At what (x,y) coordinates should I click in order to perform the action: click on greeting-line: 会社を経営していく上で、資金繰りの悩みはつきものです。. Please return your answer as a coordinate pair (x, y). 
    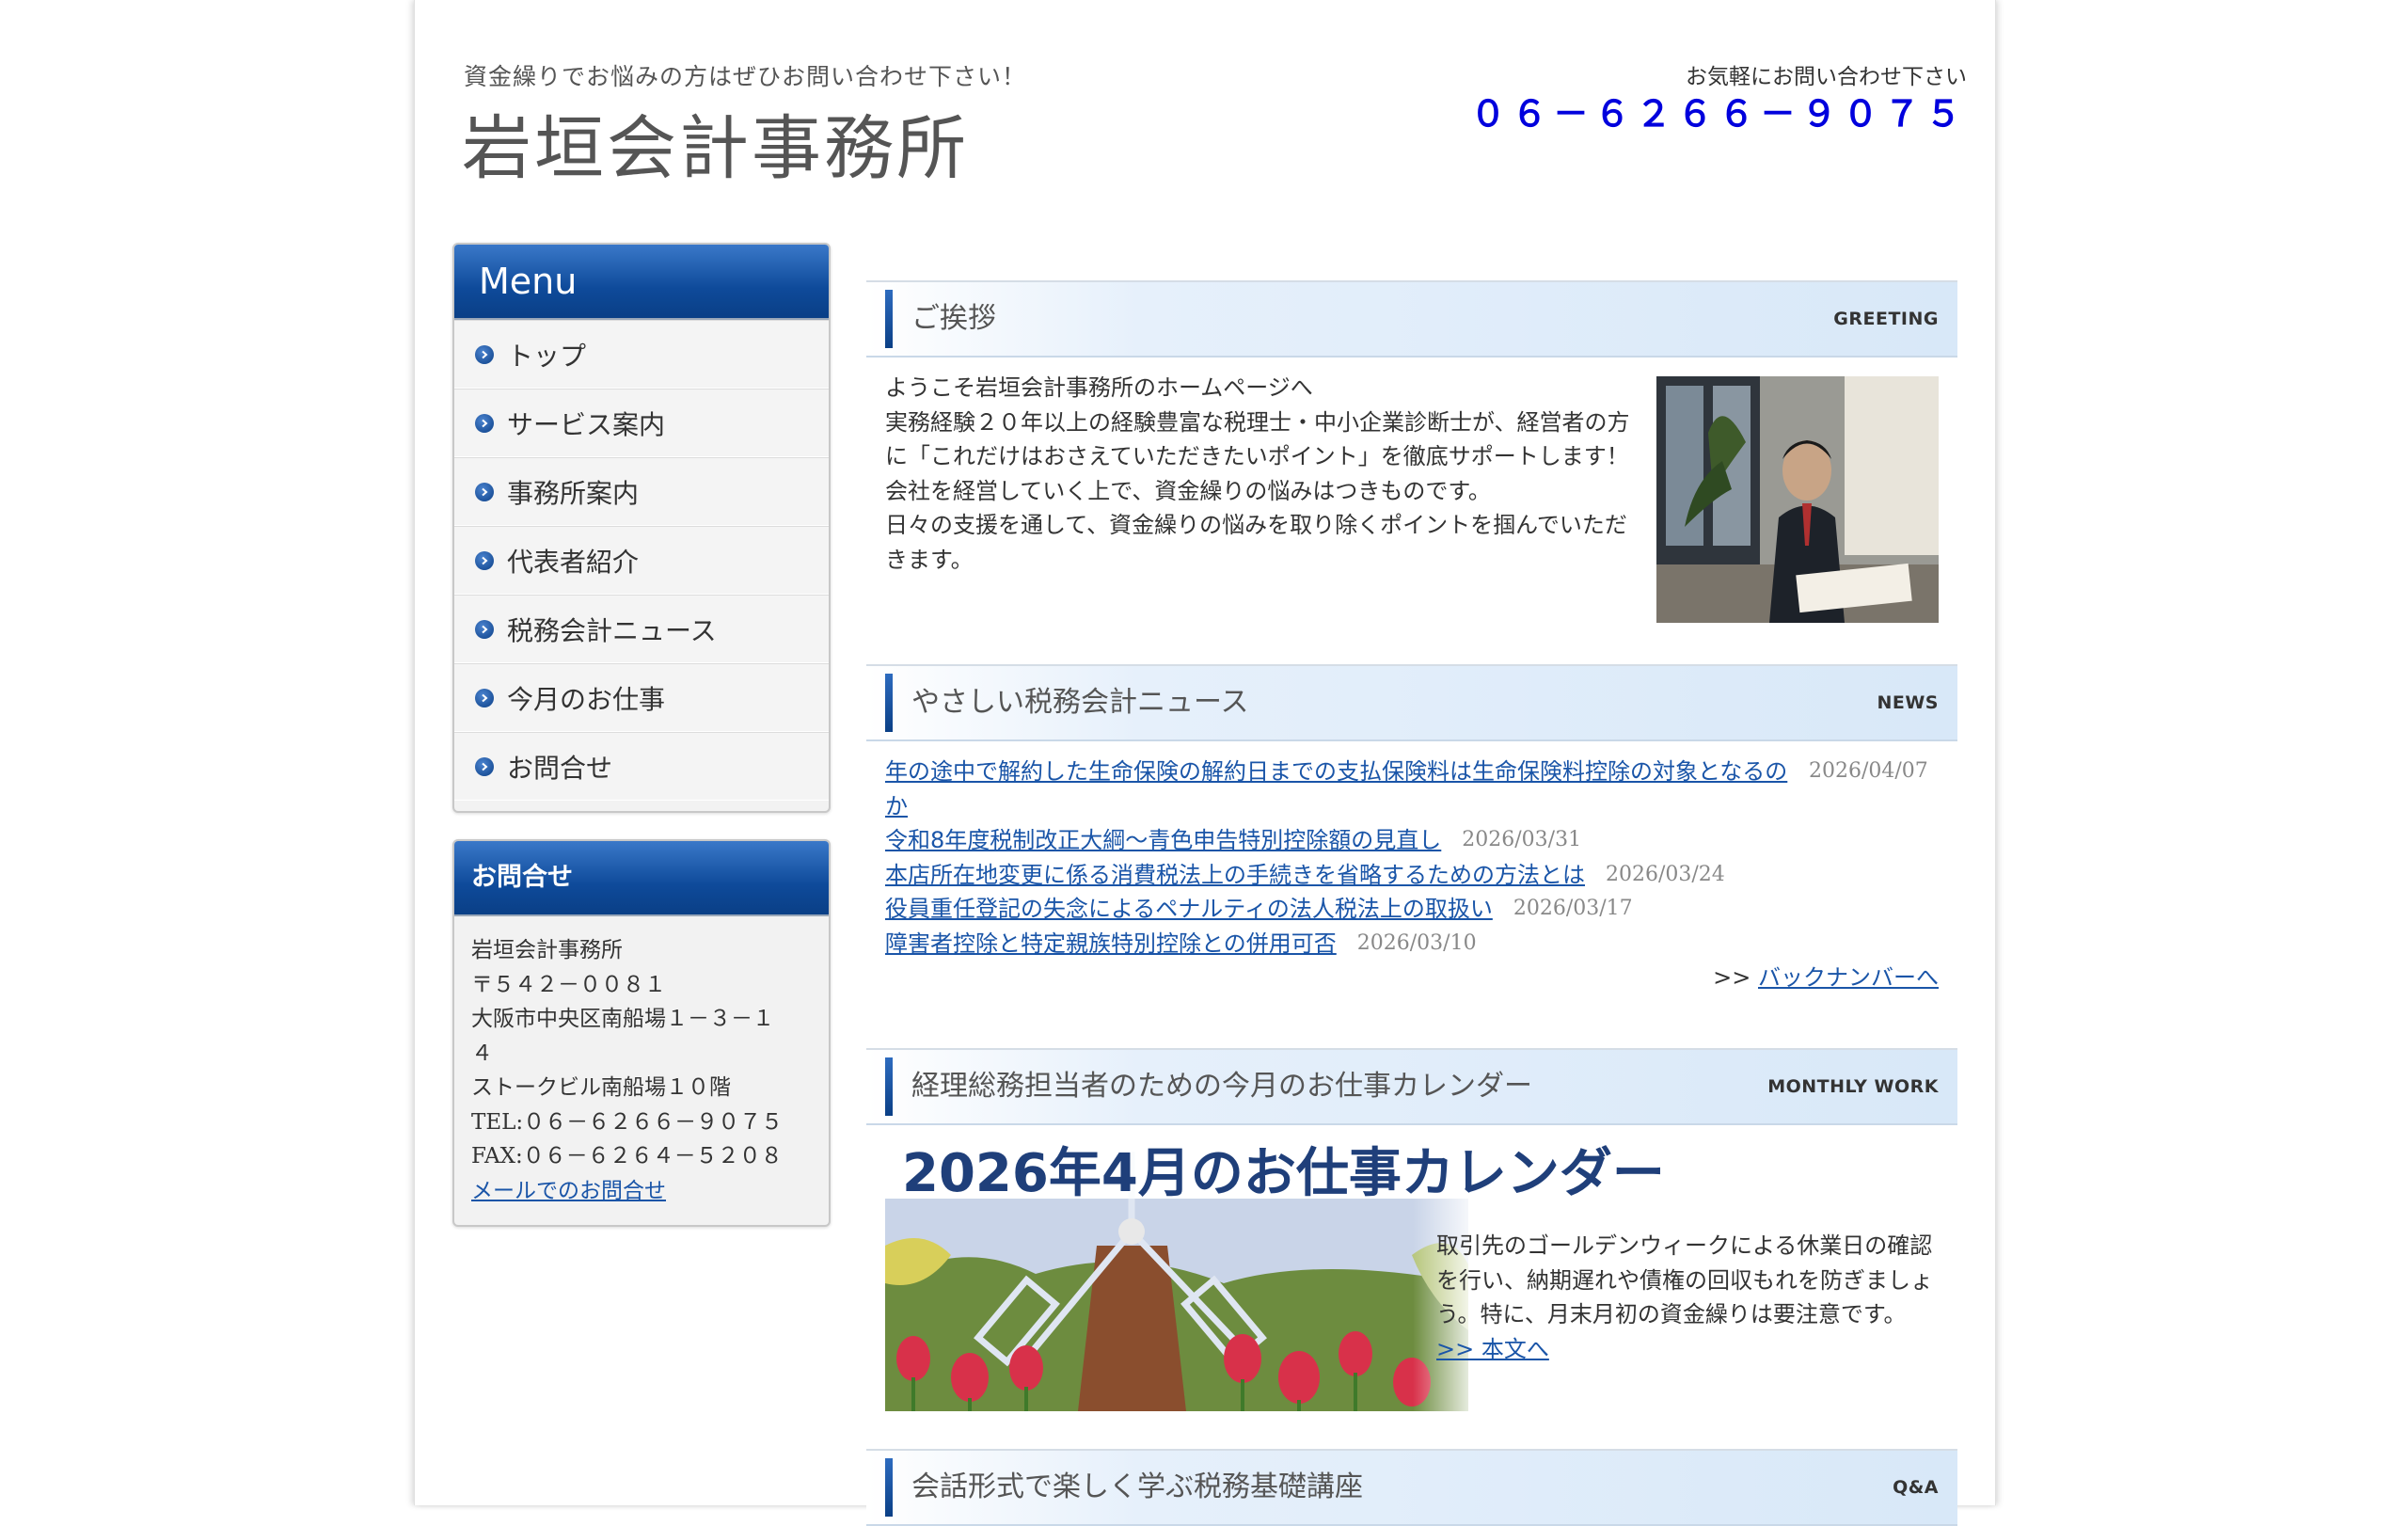
    Looking at the image, I should click on (1188, 490).